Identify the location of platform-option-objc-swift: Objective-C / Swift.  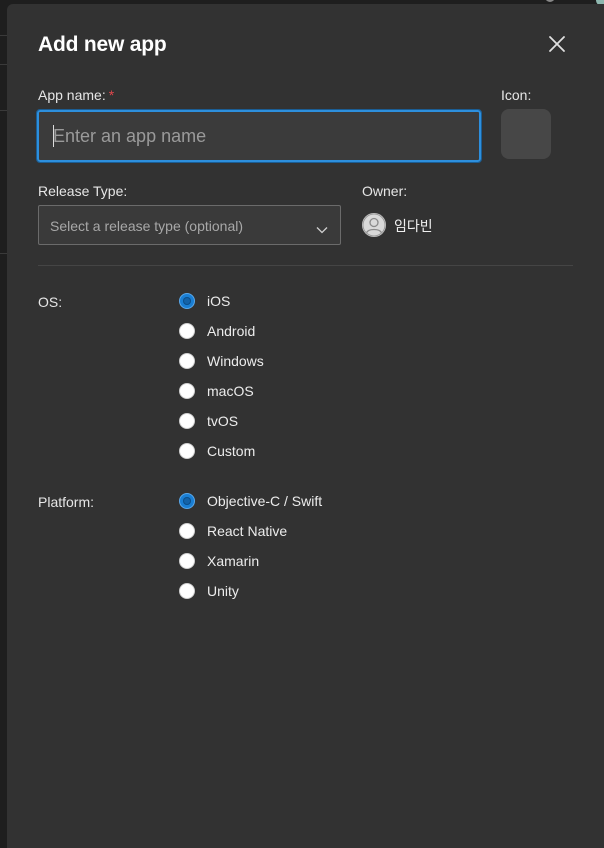
(250, 501).